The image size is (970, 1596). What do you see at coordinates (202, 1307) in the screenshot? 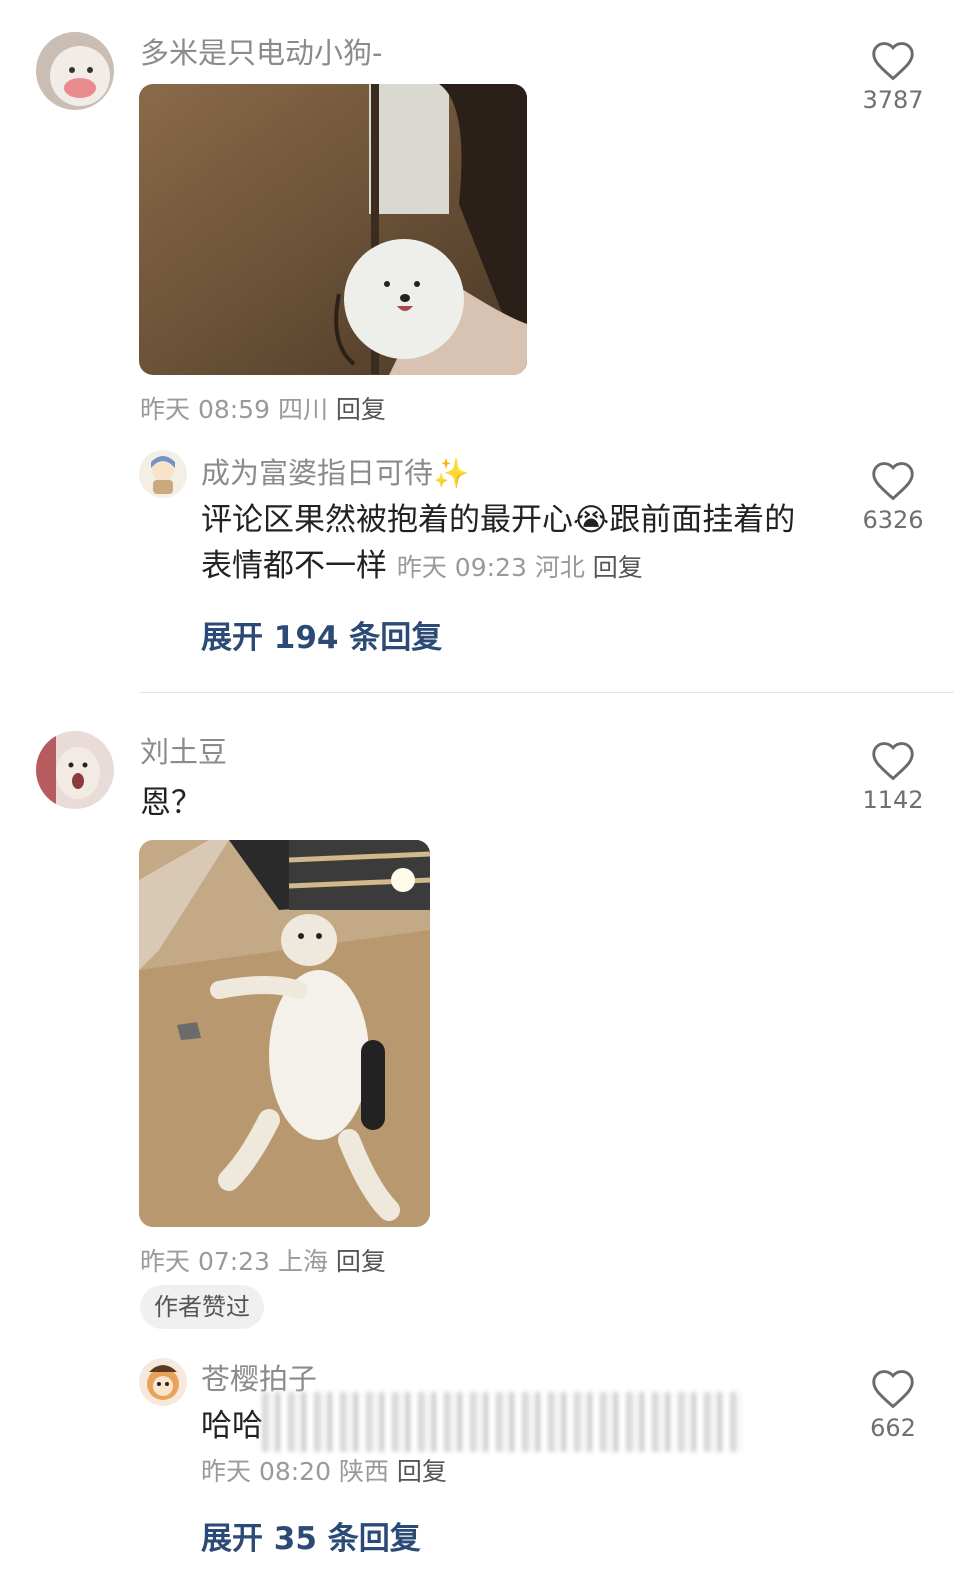
I see `author-liked-badge: 作者赞过` at bounding box center [202, 1307].